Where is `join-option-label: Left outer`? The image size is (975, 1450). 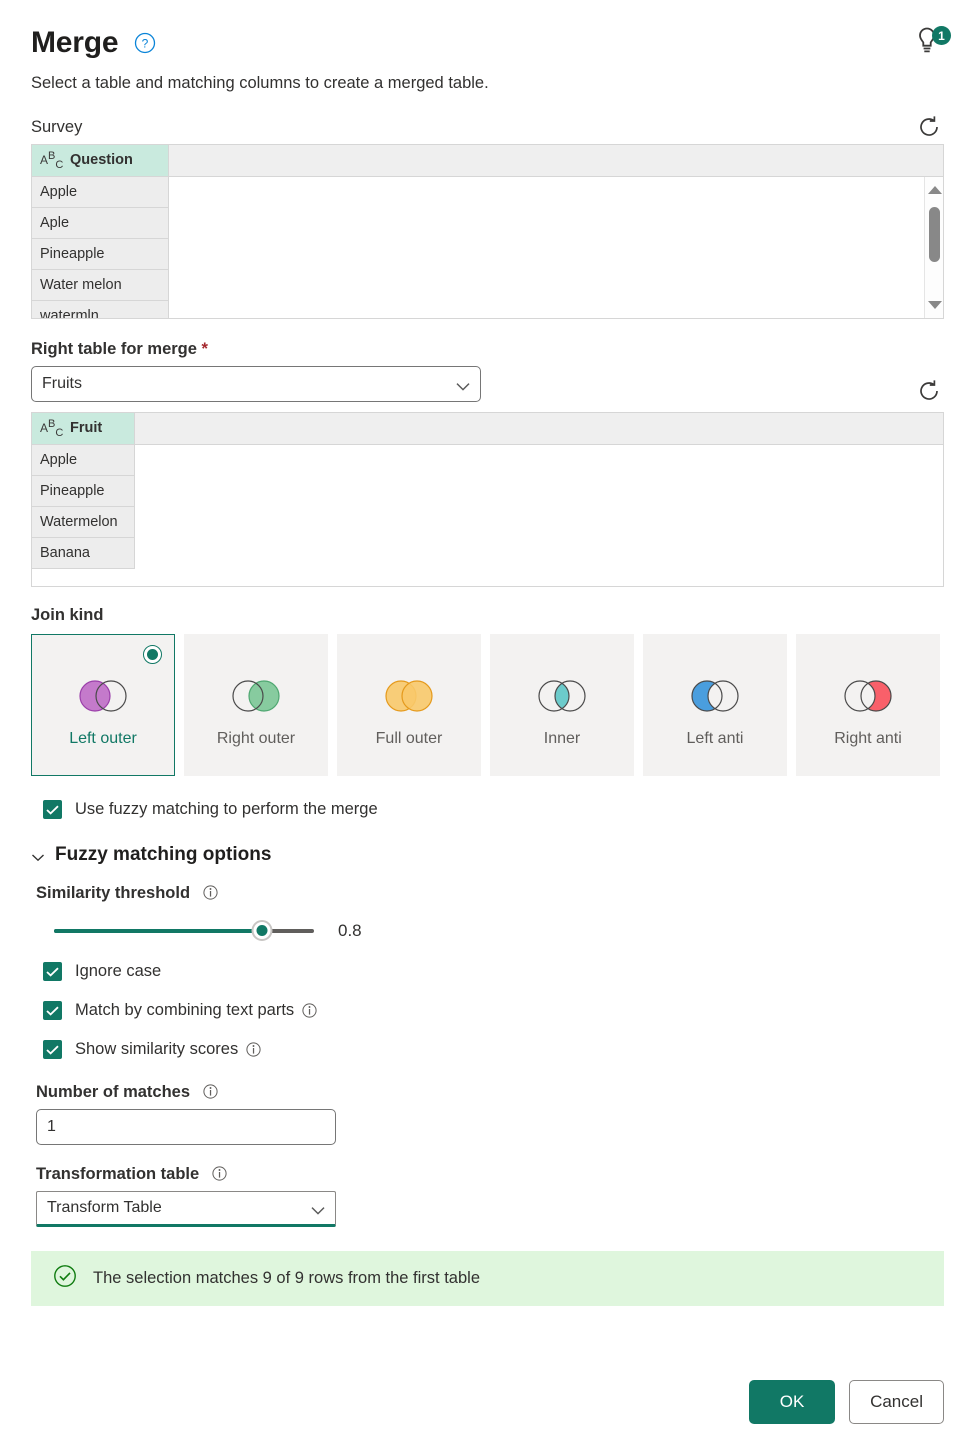 join-option-label: Left outer is located at coordinates (103, 738).